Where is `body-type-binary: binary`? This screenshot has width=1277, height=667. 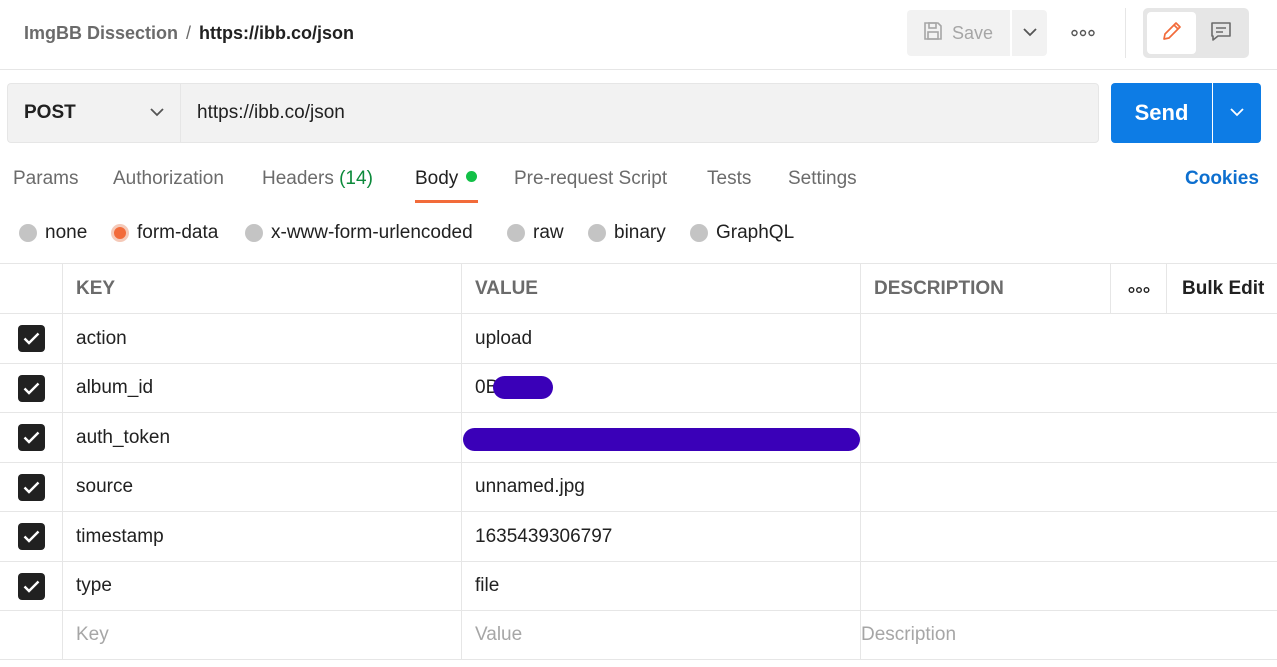
body-type-binary: binary is located at coordinates (627, 233).